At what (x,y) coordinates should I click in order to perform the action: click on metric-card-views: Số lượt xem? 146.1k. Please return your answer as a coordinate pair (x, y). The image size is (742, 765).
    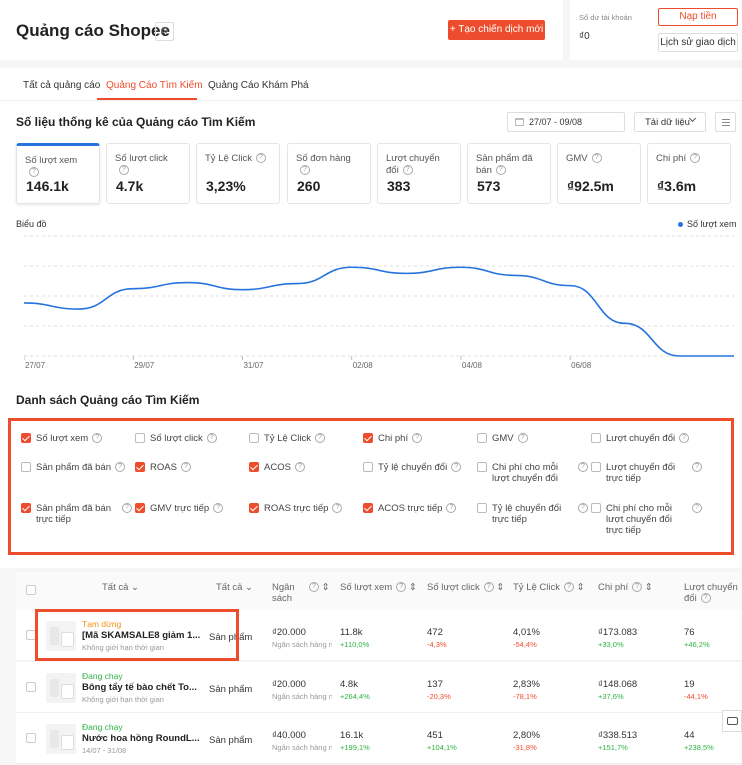
    Looking at the image, I should click on (58, 173).